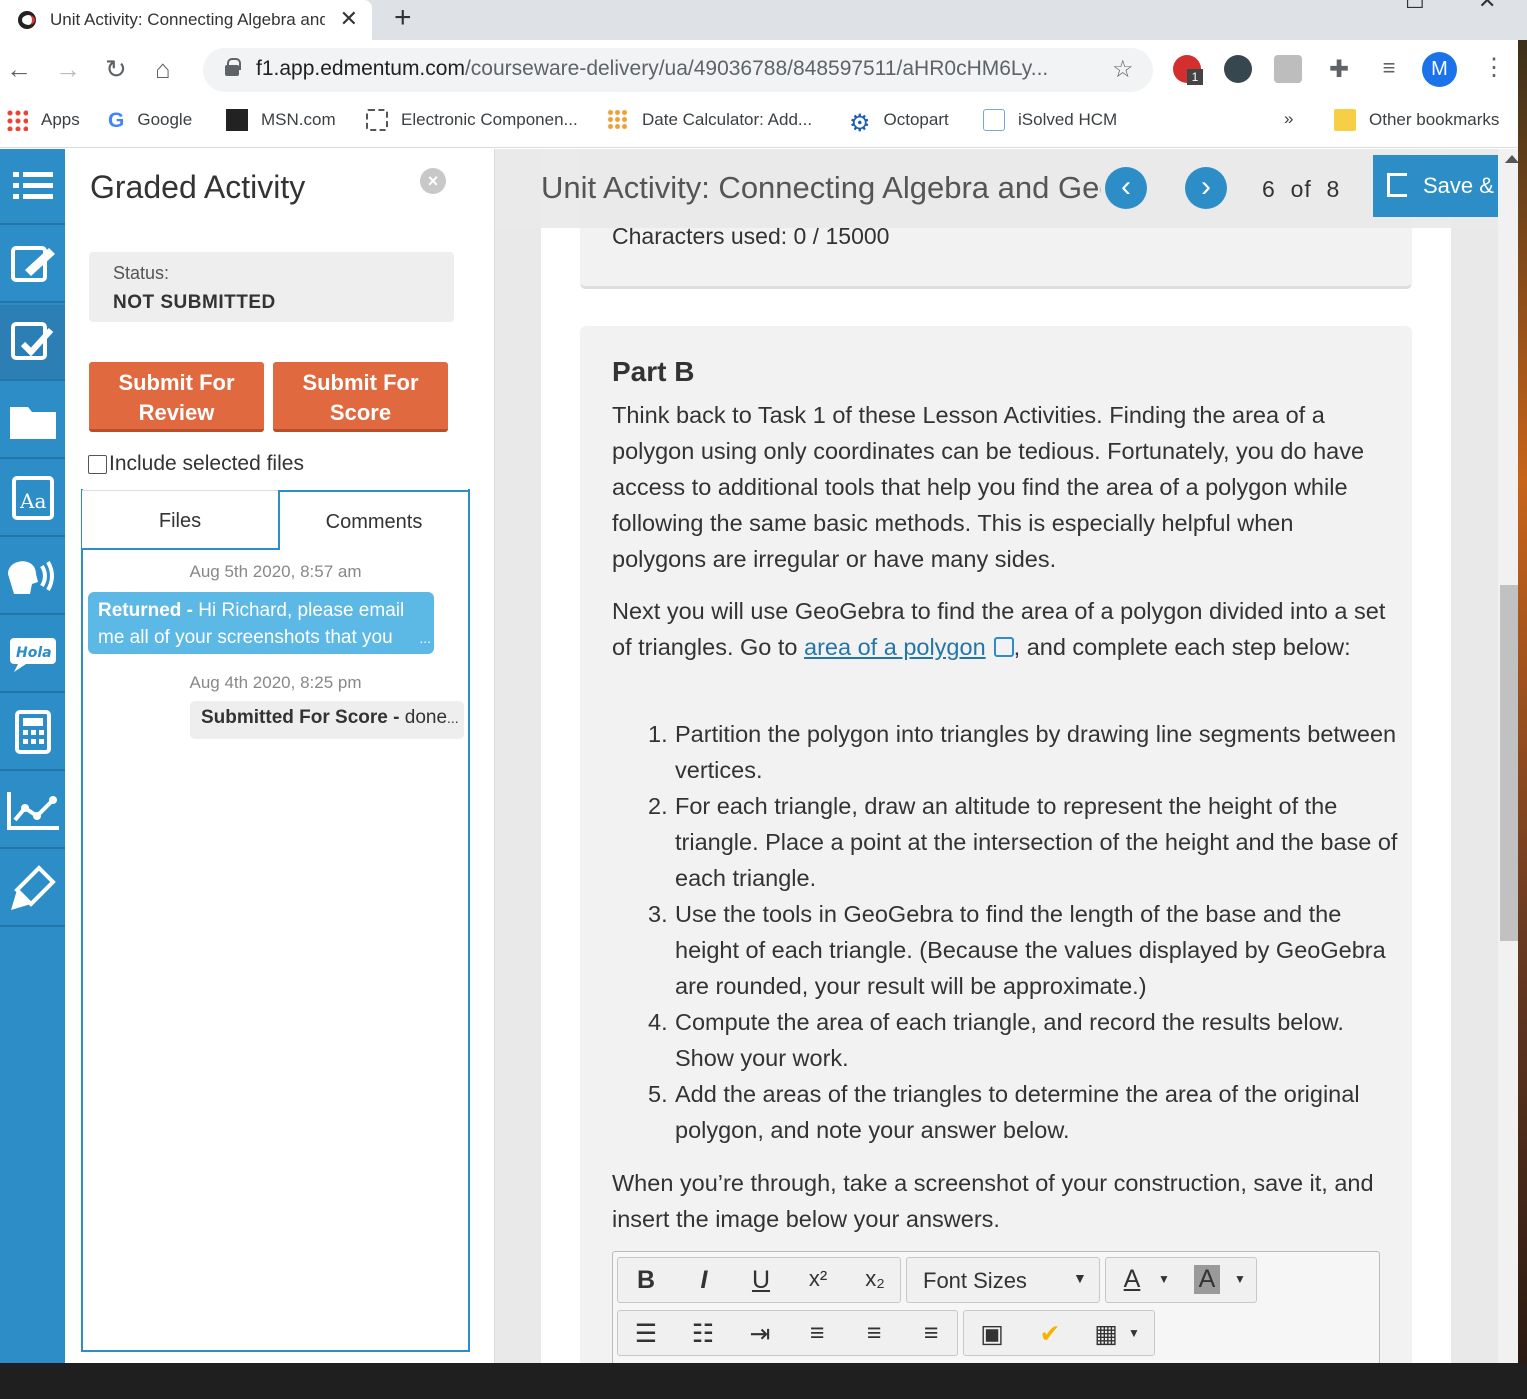 Image resolution: width=1527 pixels, height=1399 pixels. I want to click on home-icon: ⌂, so click(163, 69).